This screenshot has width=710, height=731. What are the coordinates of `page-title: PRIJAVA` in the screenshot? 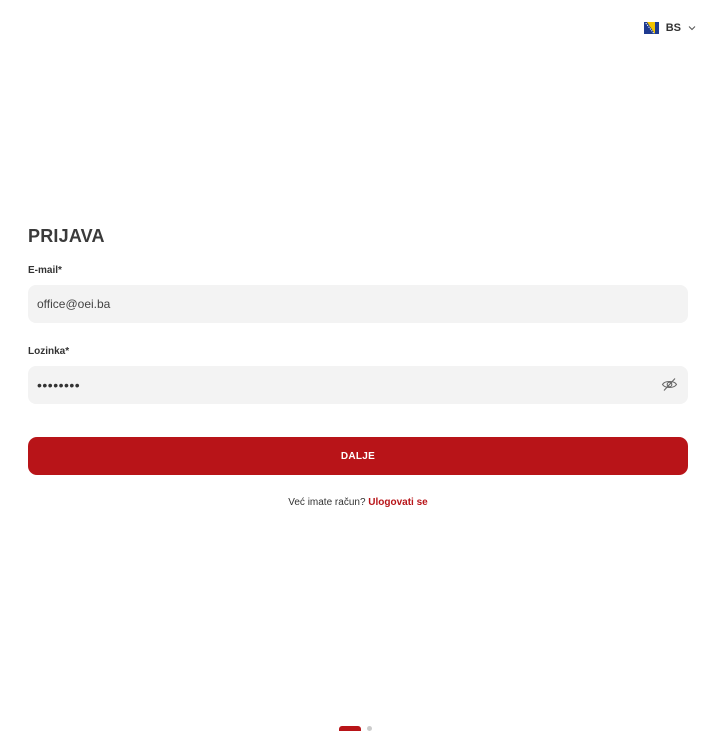 It's located at (66, 236).